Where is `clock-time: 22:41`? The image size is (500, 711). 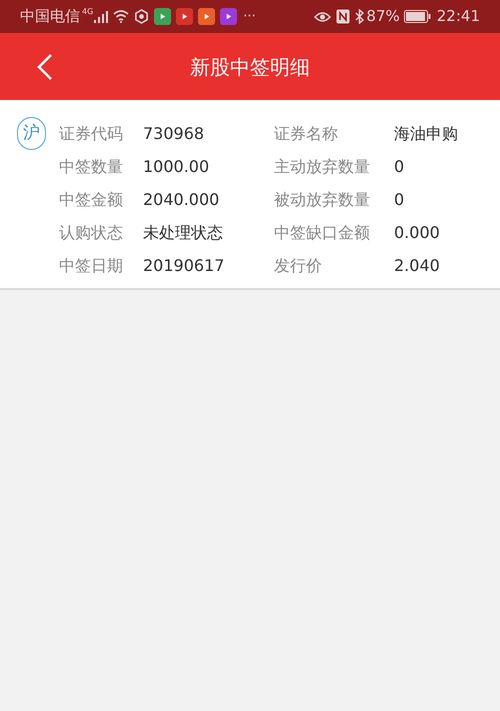 clock-time: 22:41 is located at coordinates (458, 17).